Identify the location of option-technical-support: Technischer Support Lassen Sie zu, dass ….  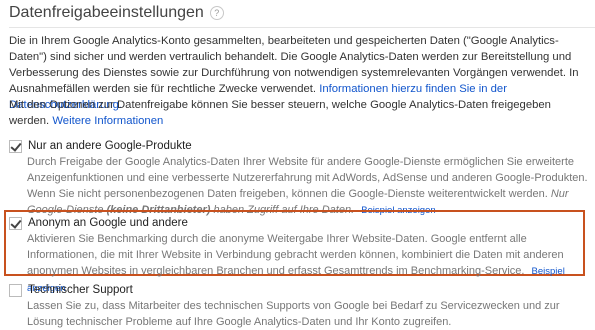
(299, 306).